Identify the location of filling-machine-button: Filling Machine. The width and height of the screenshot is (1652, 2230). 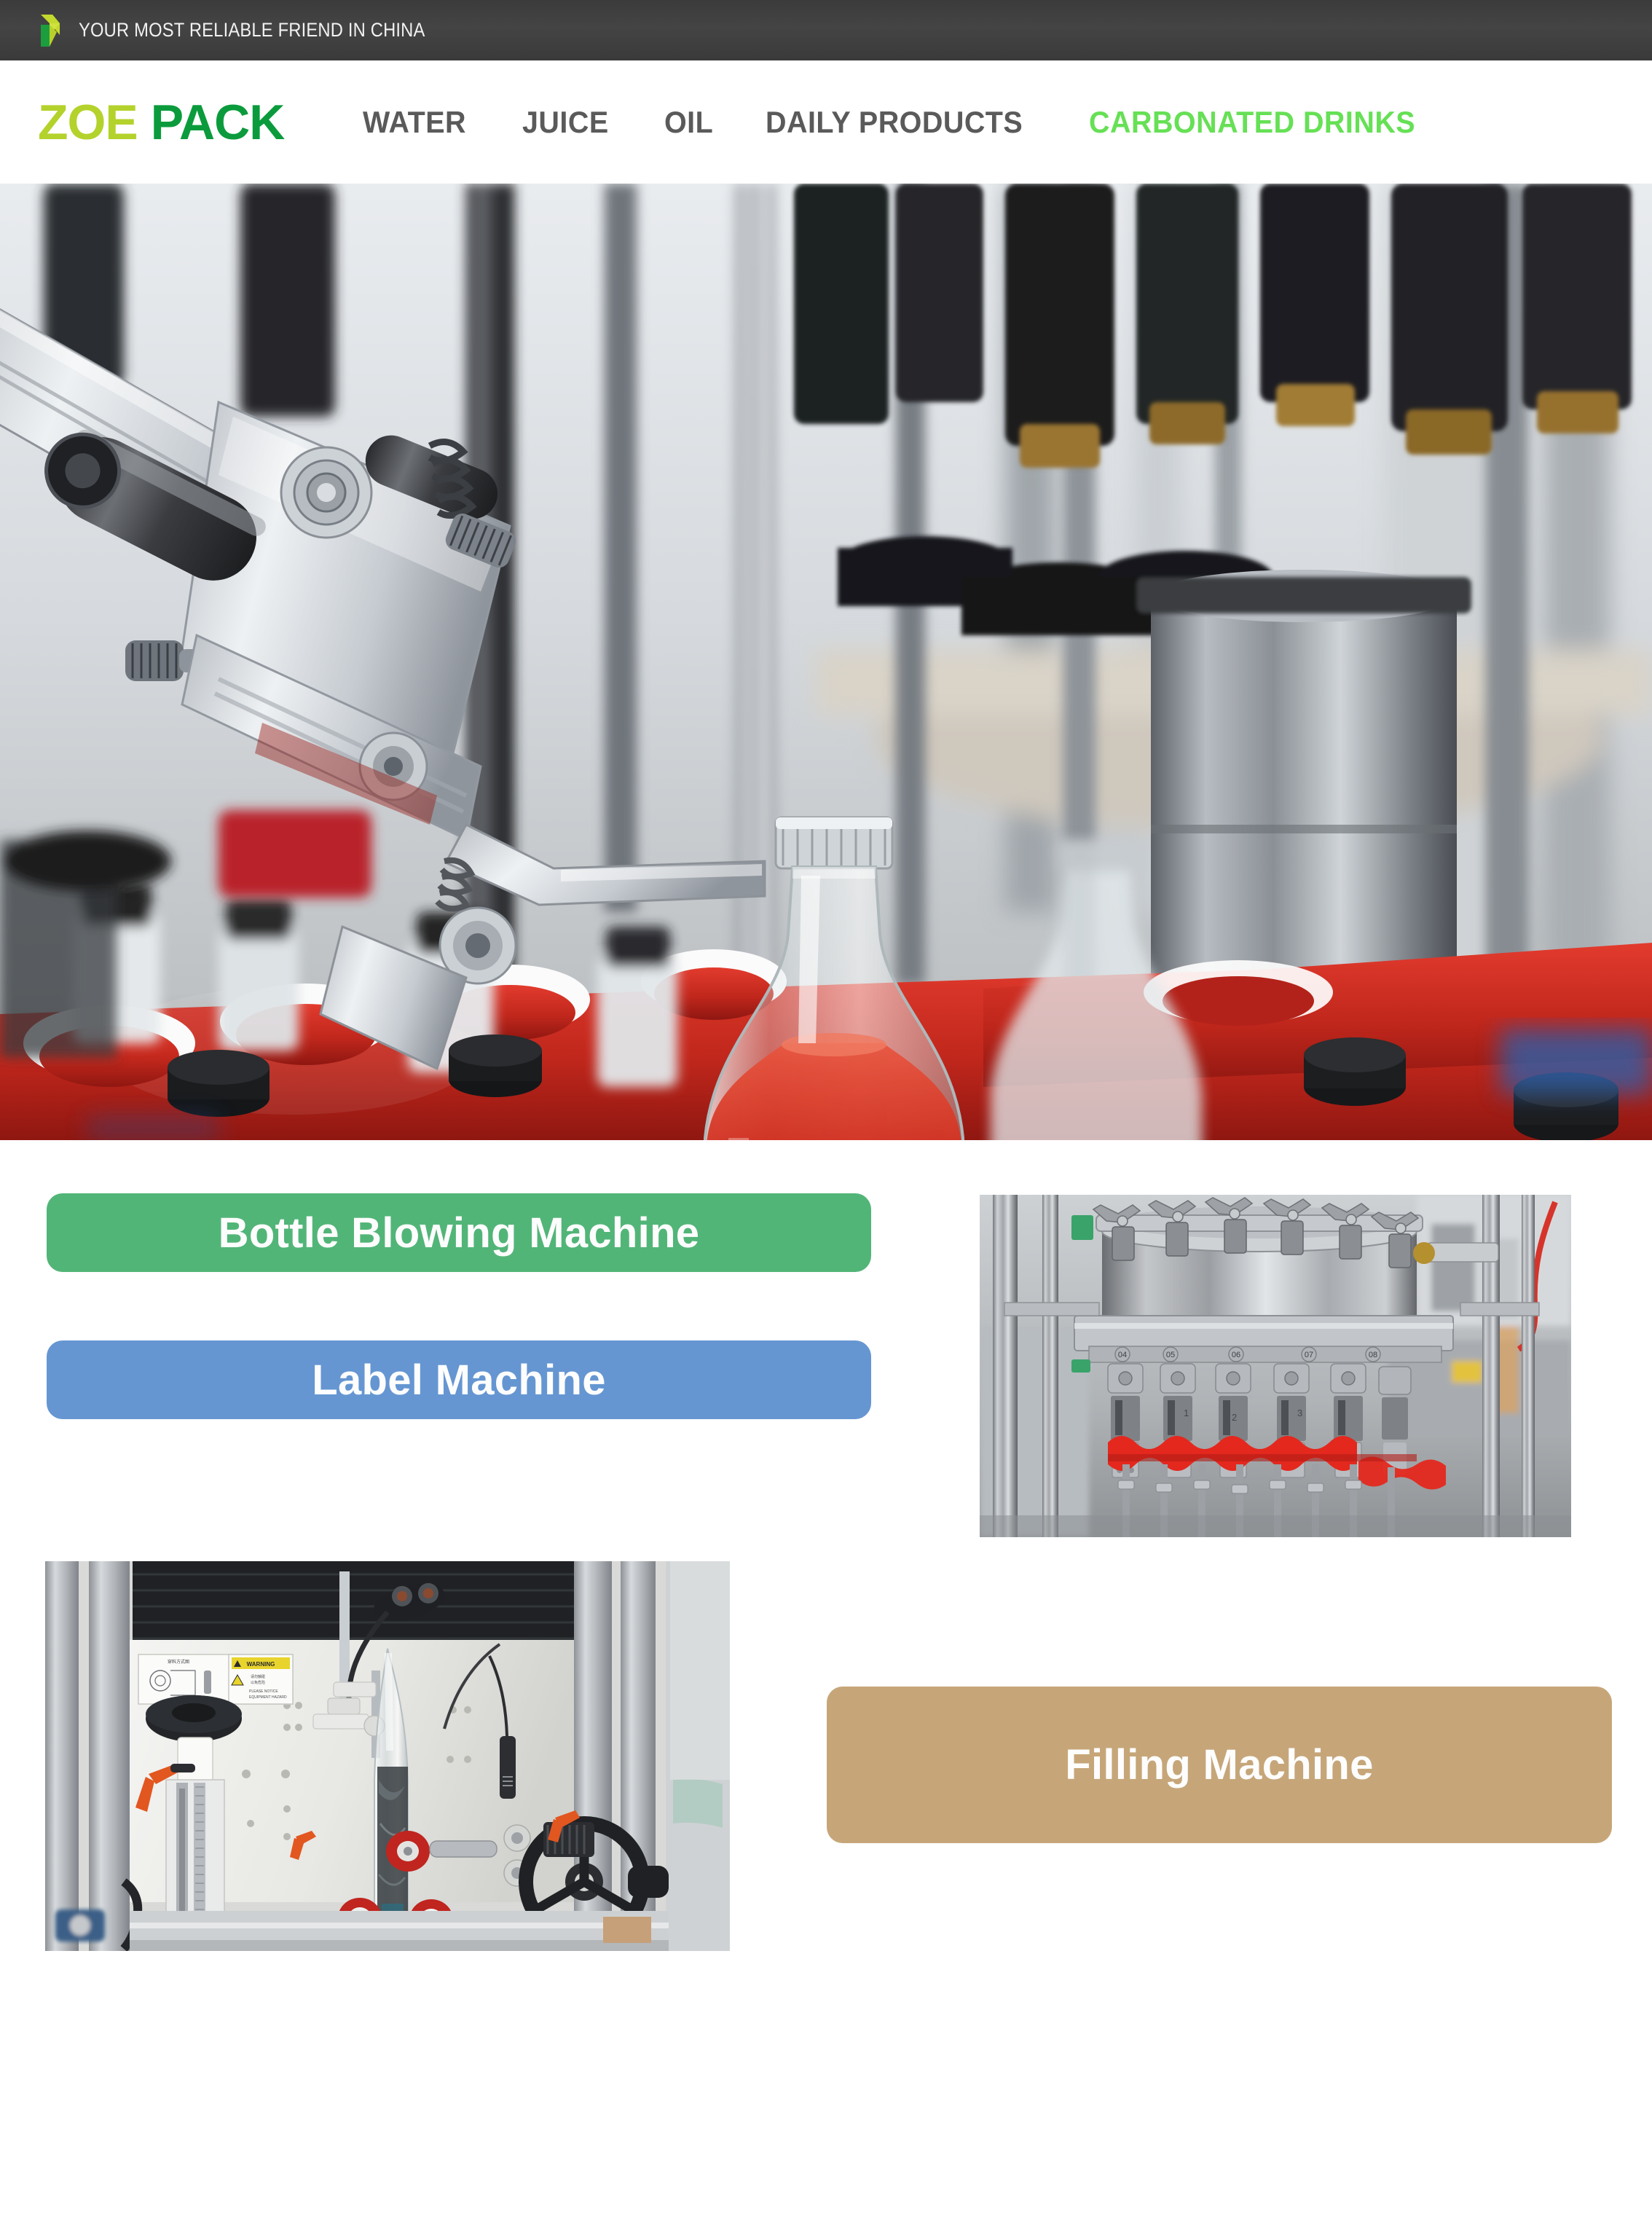
(1219, 1765).